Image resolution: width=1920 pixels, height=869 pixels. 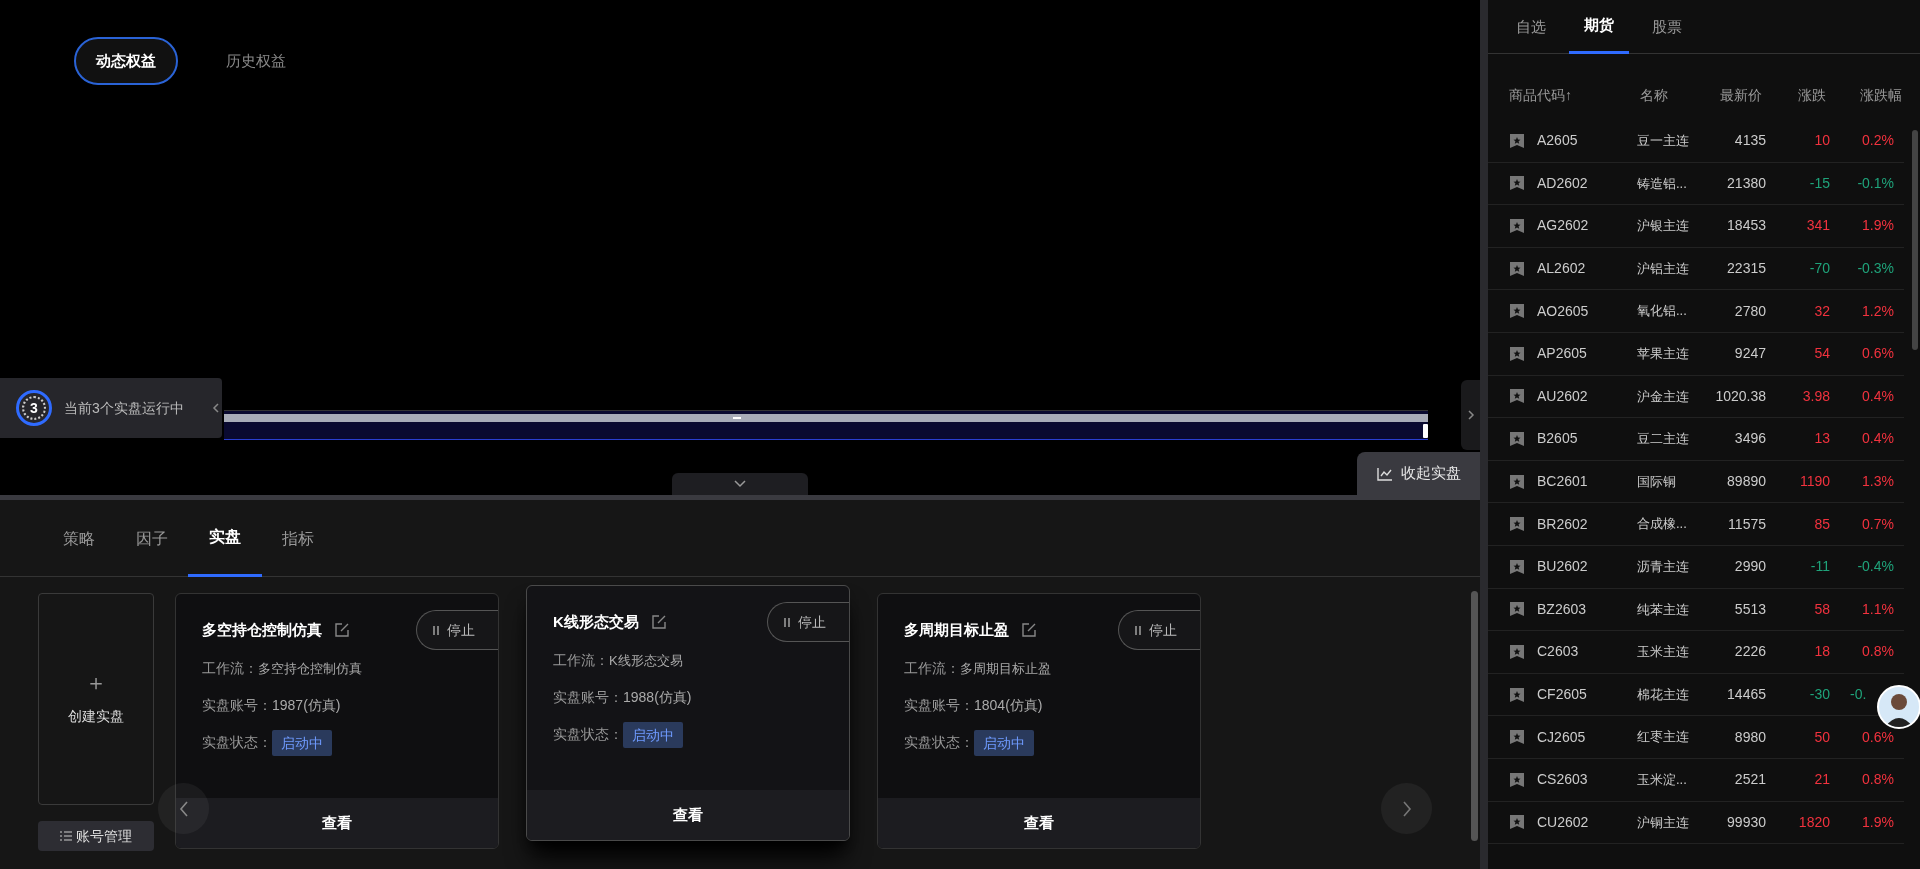 What do you see at coordinates (310, 668) in the screenshot?
I see `field-value: 多空持仓控制仿真` at bounding box center [310, 668].